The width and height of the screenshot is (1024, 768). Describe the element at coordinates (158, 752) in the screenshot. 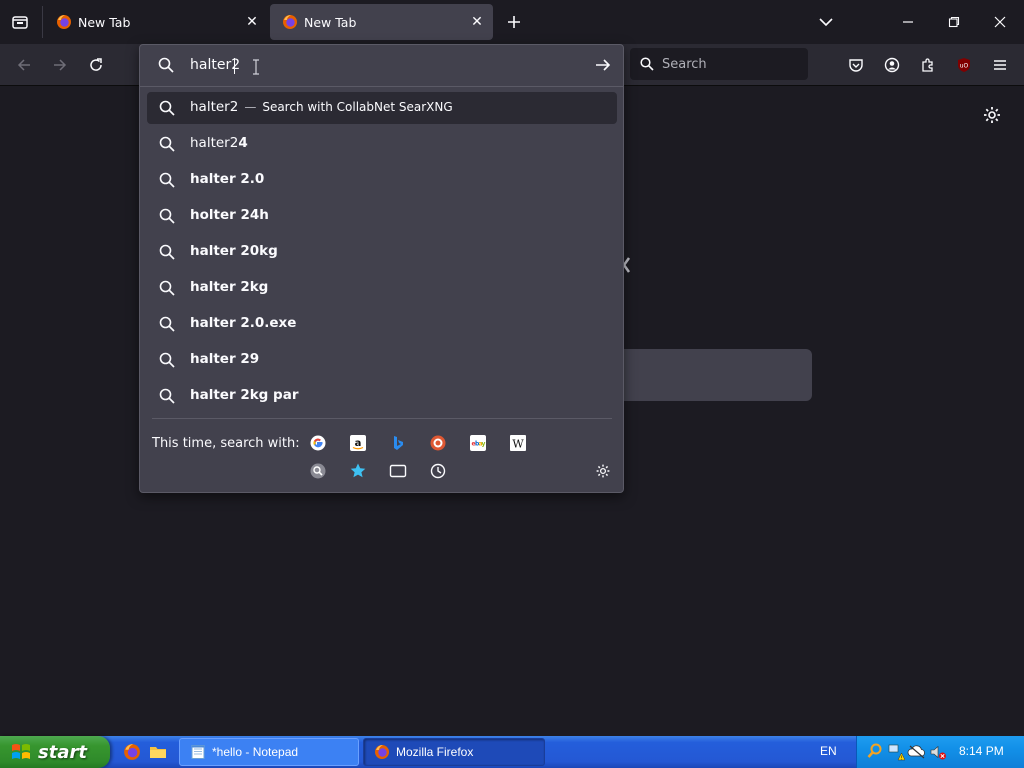

I see `folder-quicklaunch-icon` at that location.